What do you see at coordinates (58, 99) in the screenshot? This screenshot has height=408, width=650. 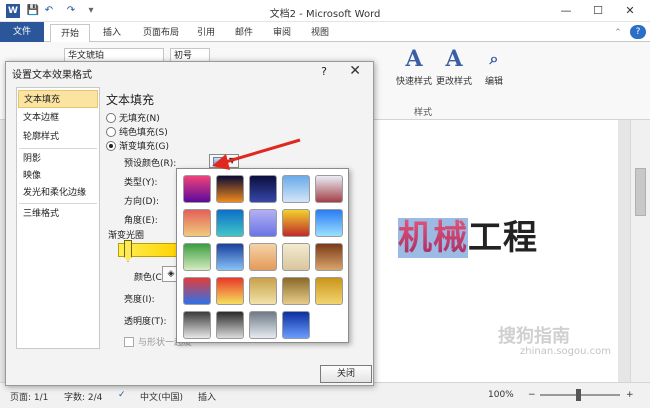 I see `nav-text-fill: 文本填充` at bounding box center [58, 99].